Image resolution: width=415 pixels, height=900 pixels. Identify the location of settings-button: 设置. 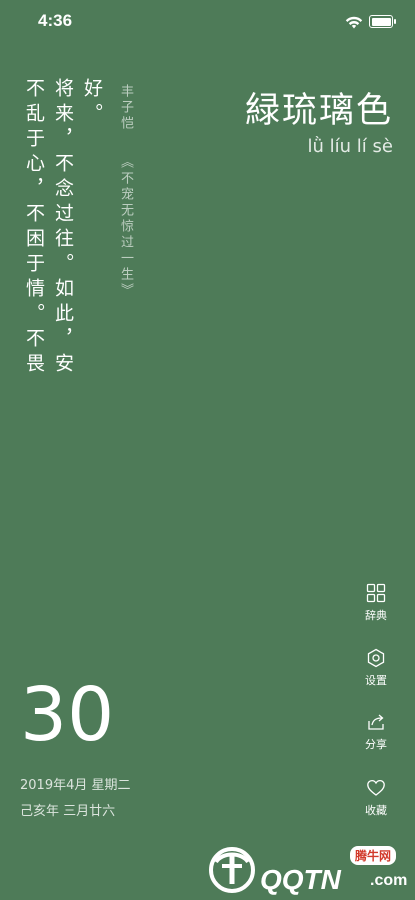
(376, 668).